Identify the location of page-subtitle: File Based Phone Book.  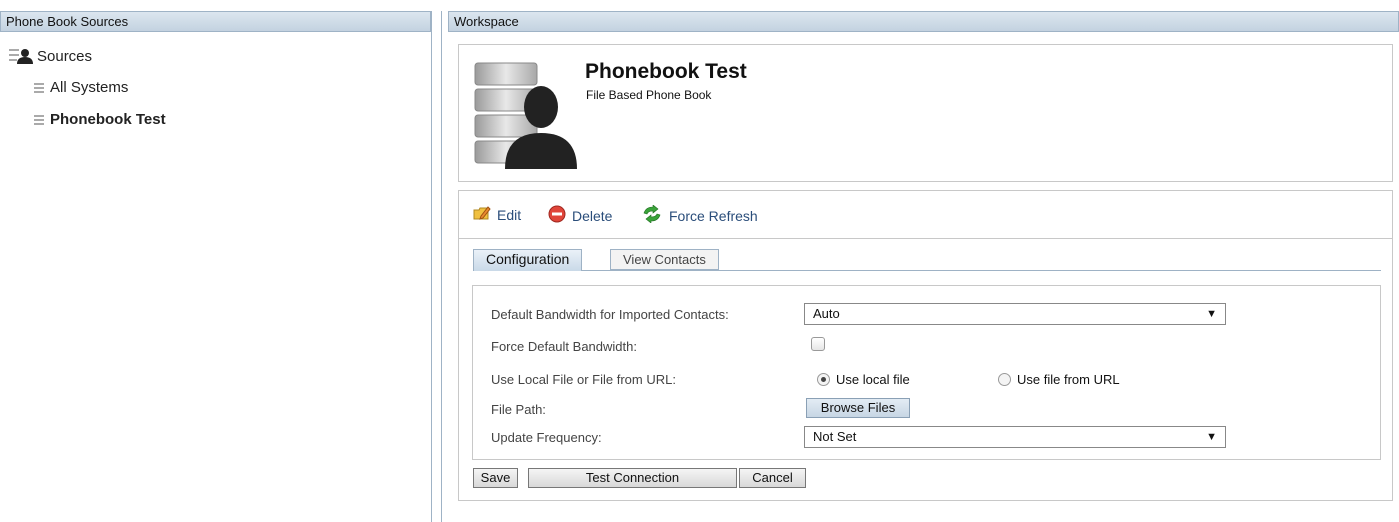
(649, 95).